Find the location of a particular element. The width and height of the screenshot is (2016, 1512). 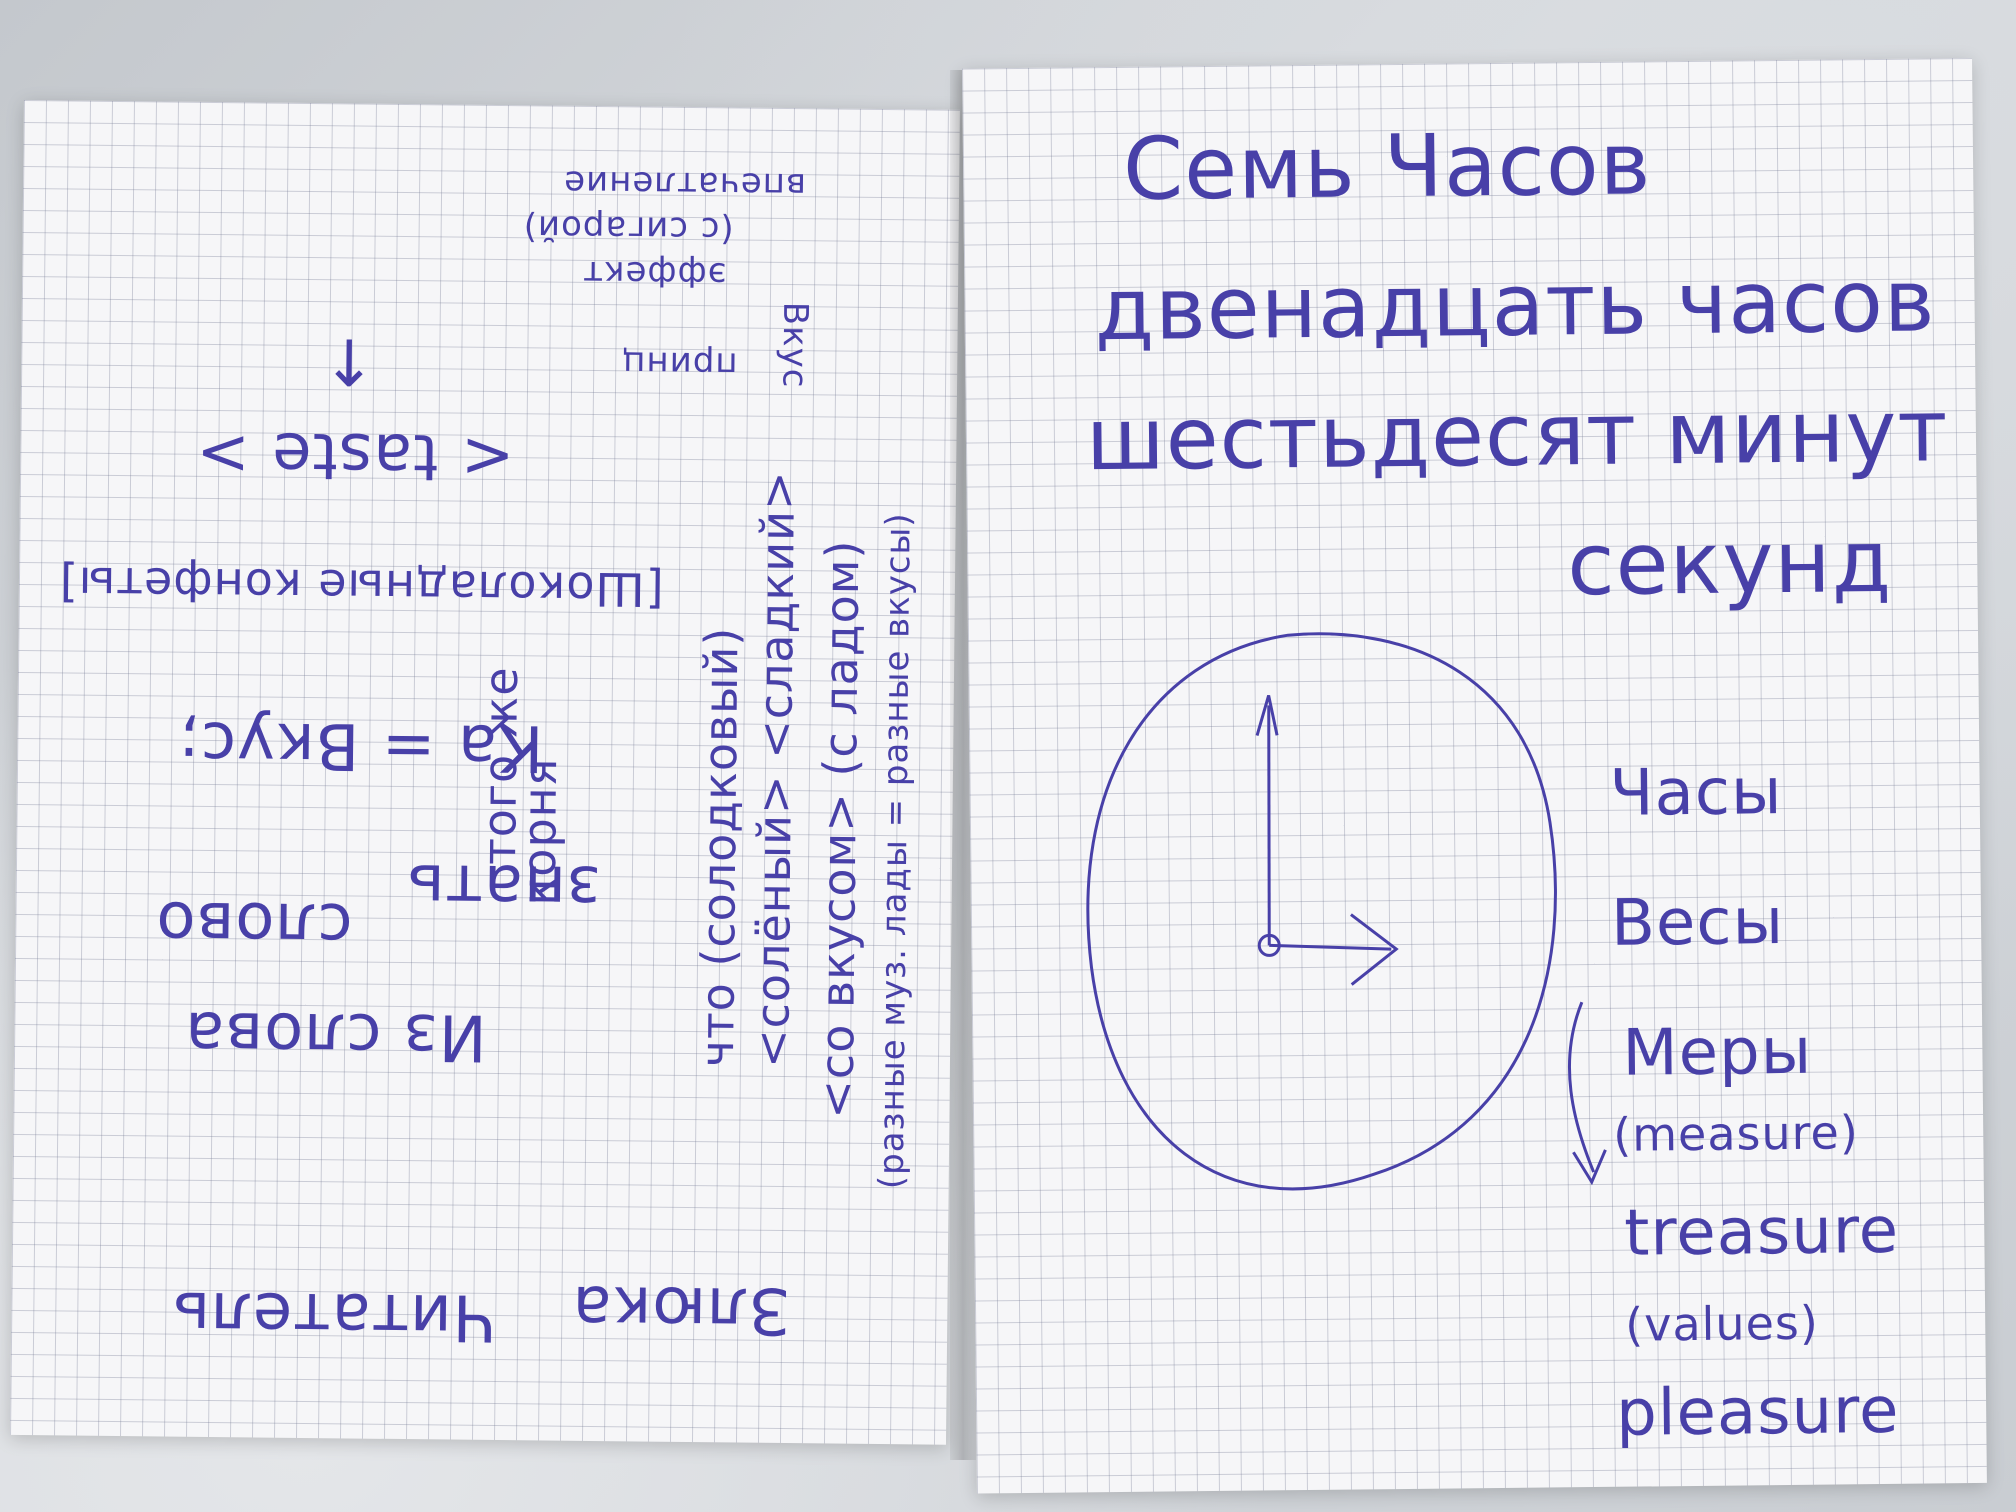

clock-hour-hand is located at coordinates (1269, 825).